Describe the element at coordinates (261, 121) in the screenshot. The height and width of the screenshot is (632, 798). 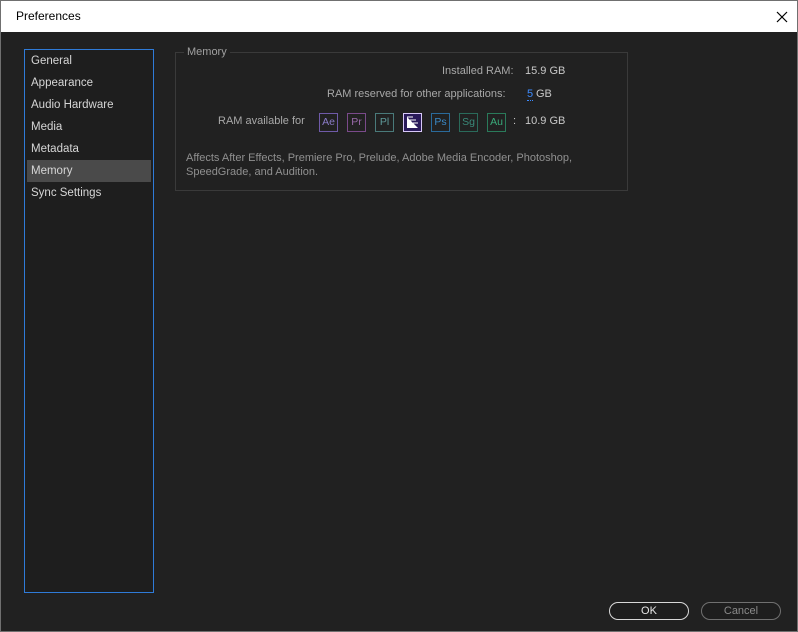
I see `available-ram-label: RAM available for` at that location.